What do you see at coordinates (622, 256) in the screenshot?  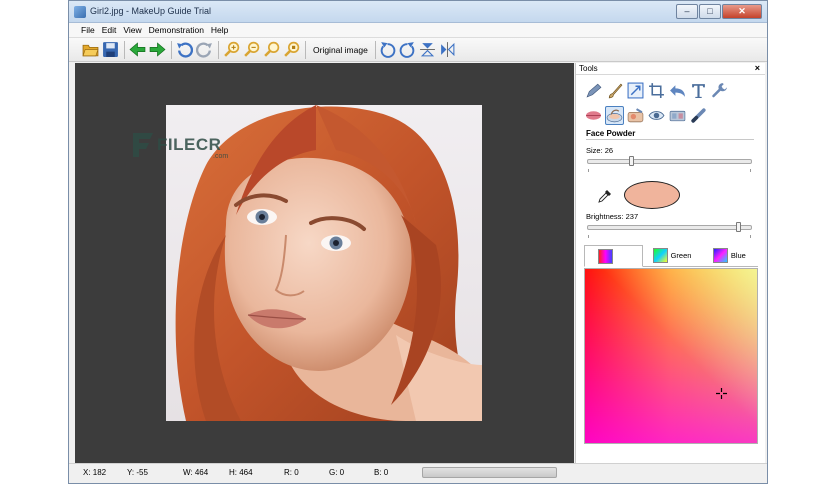 I see `tab-red-label: Red` at bounding box center [622, 256].